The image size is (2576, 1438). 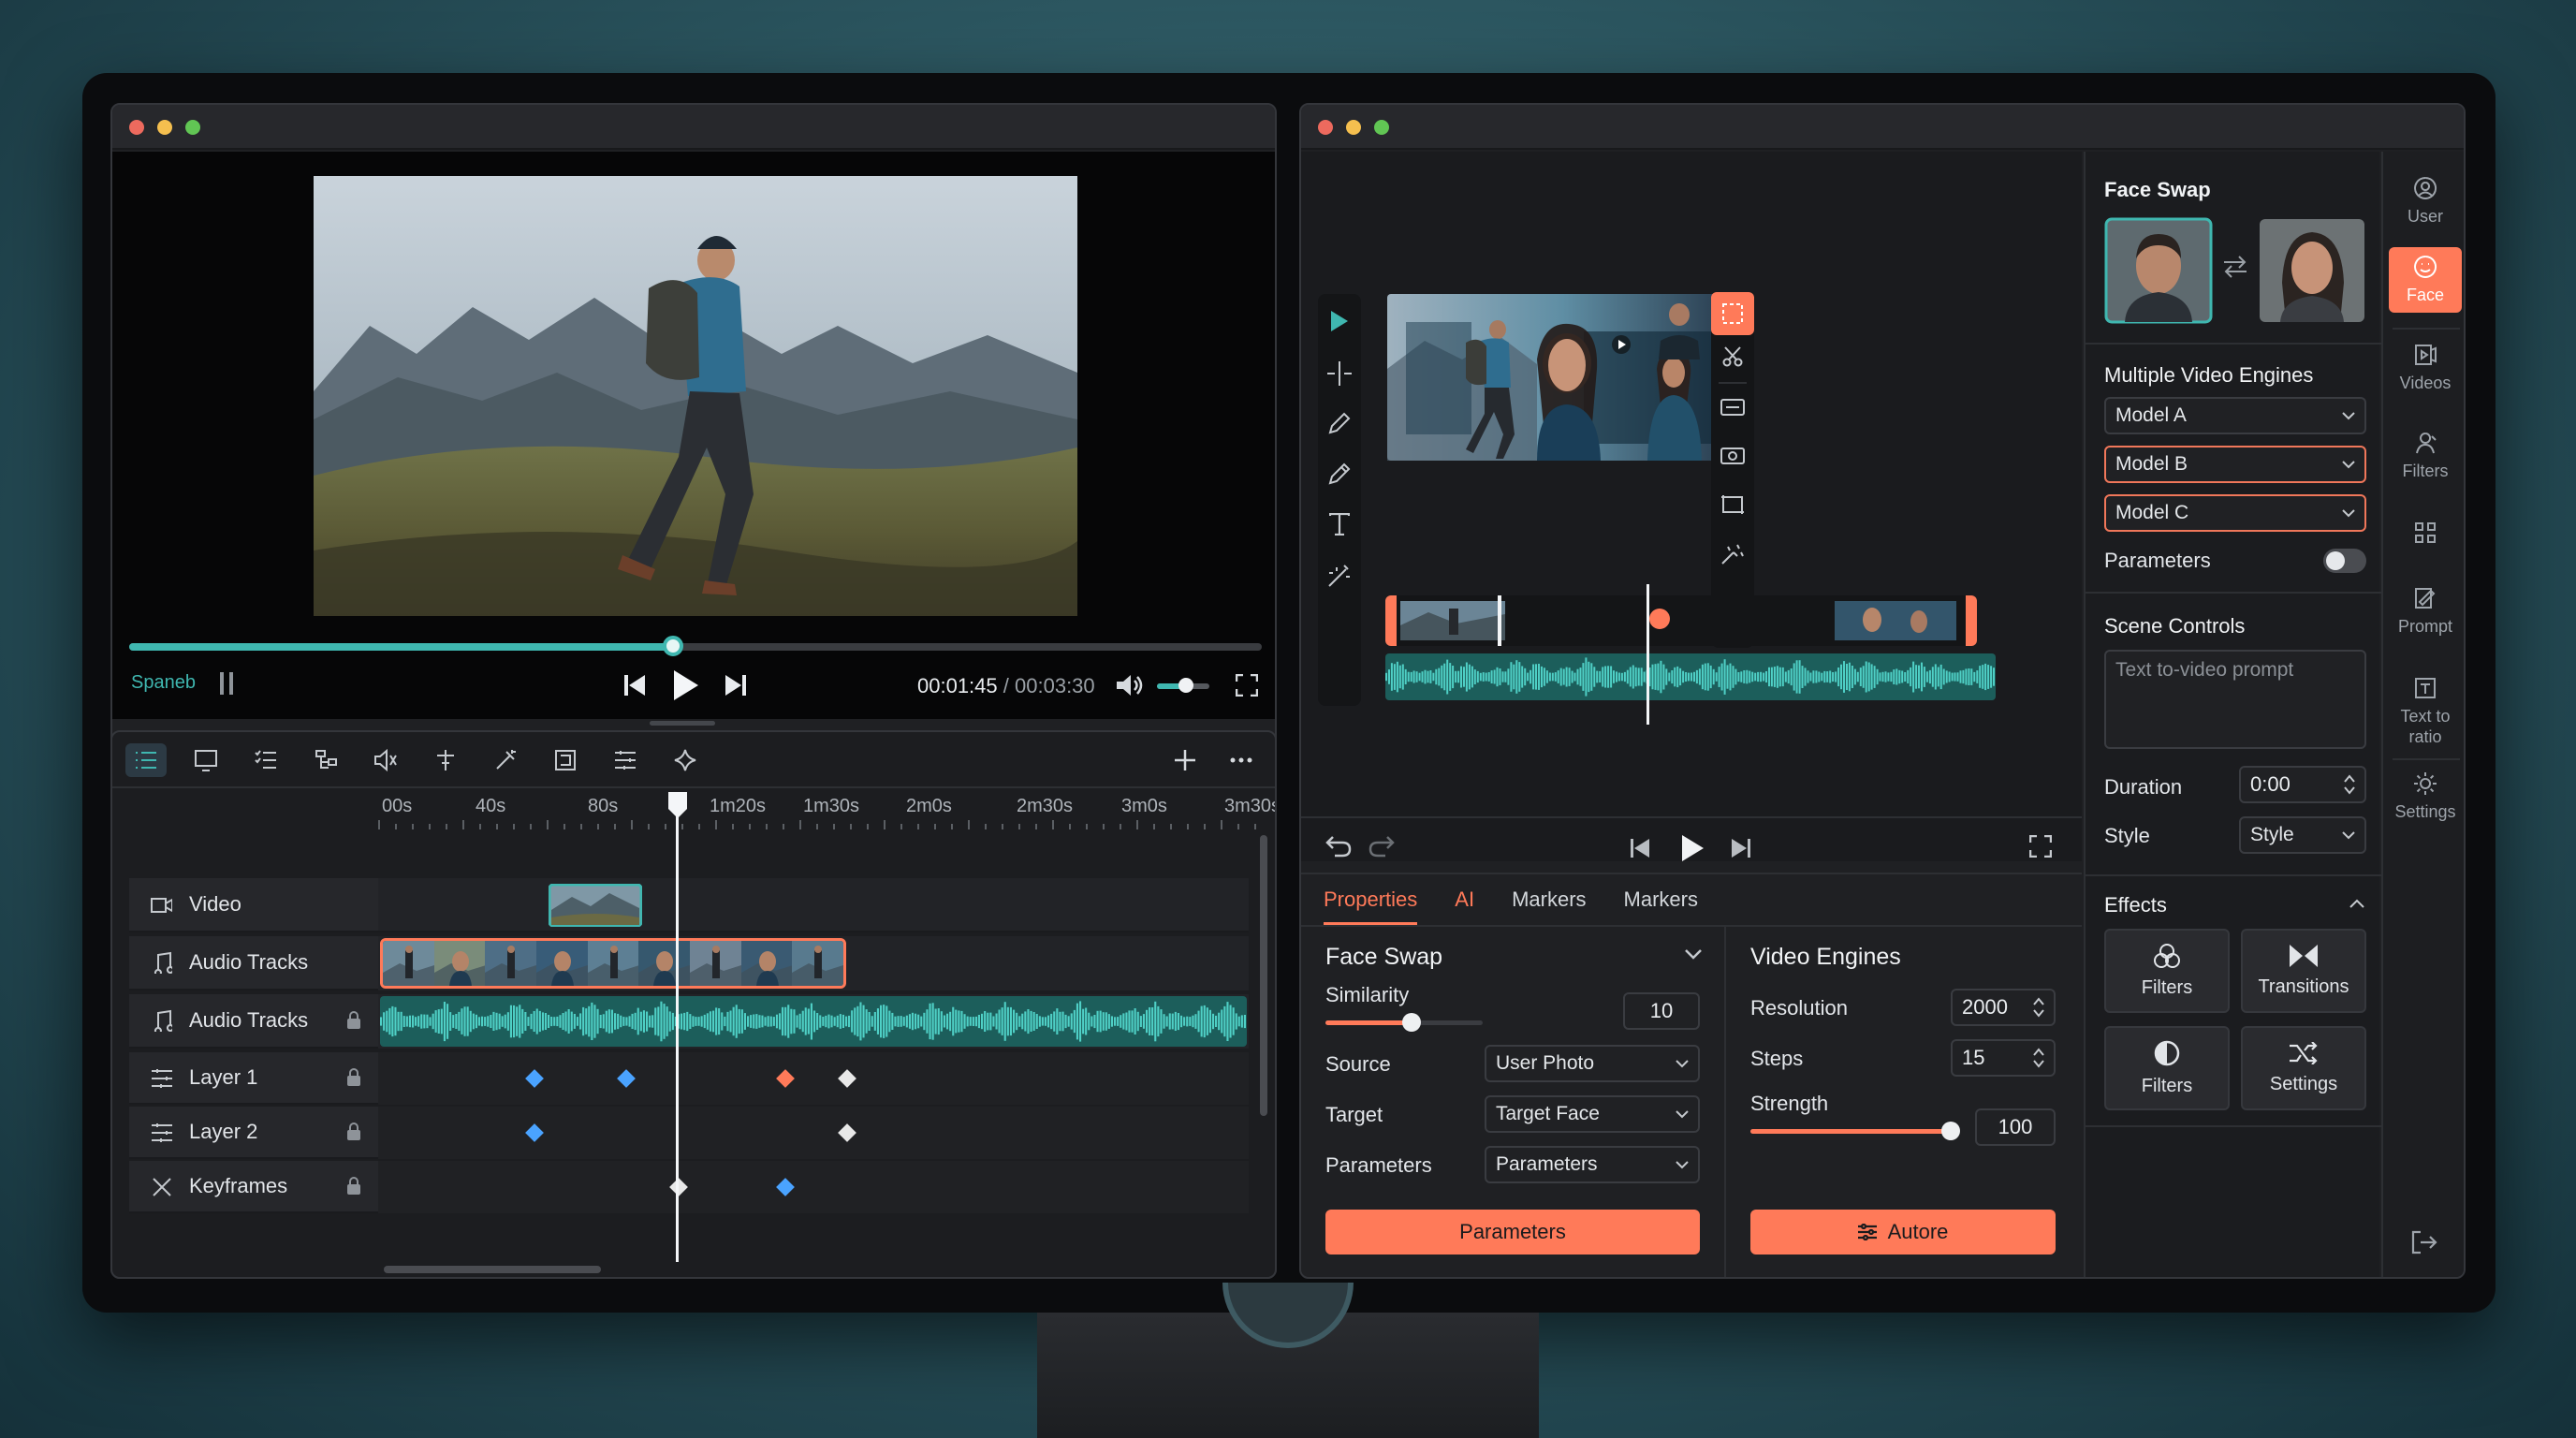 I want to click on panel-resize-handle, so click(x=682, y=723).